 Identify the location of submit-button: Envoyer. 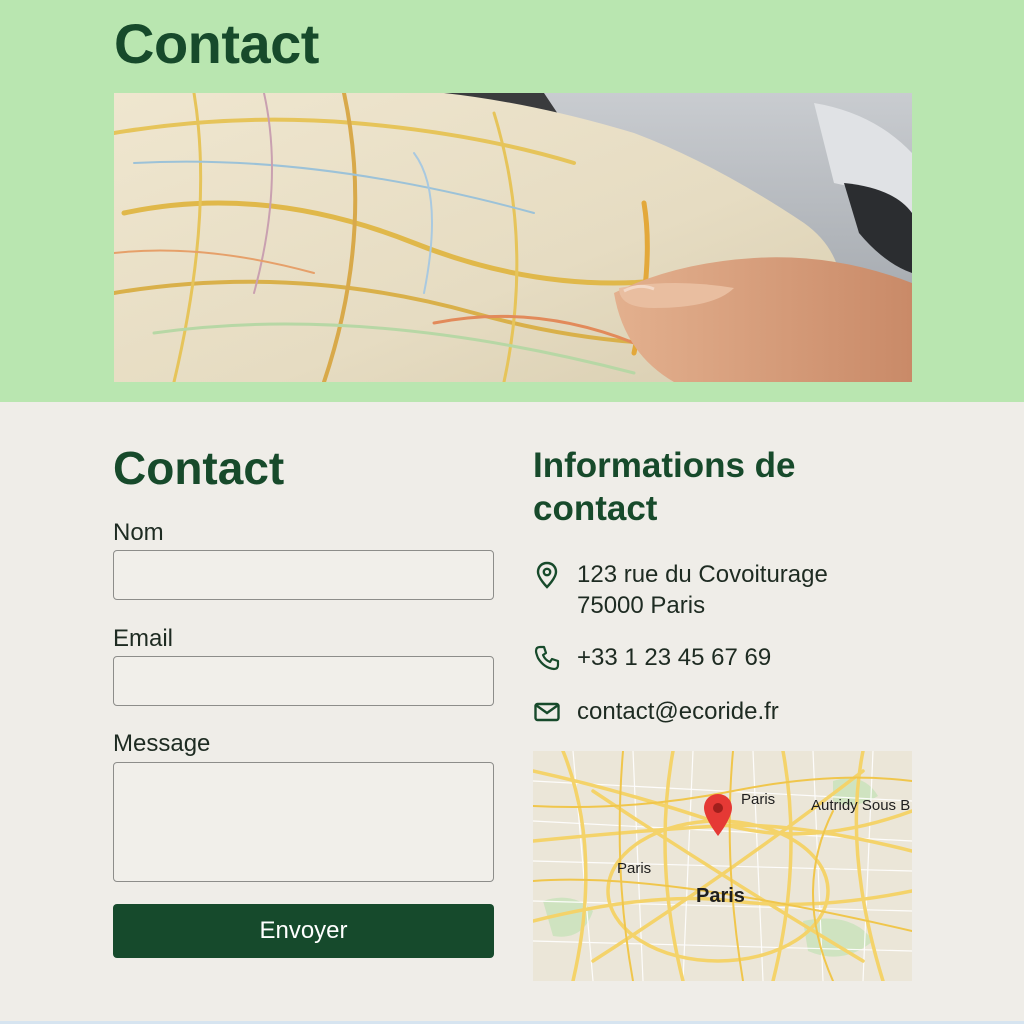
(303, 931).